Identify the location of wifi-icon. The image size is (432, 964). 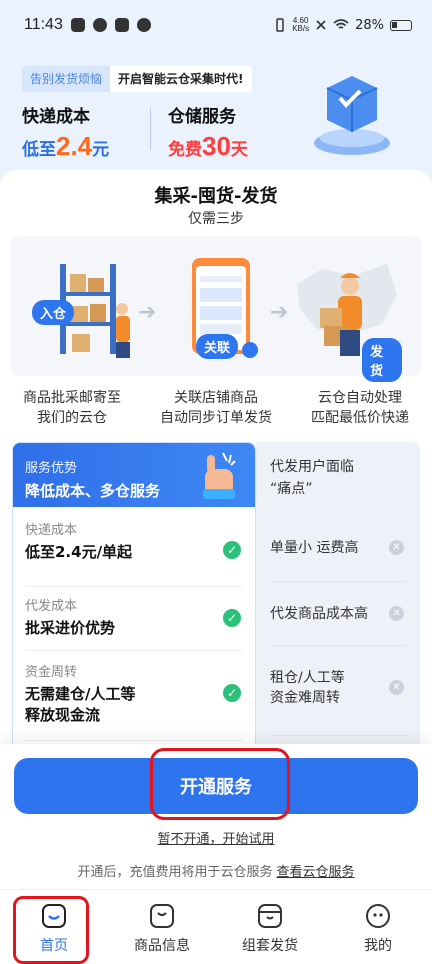
(341, 24).